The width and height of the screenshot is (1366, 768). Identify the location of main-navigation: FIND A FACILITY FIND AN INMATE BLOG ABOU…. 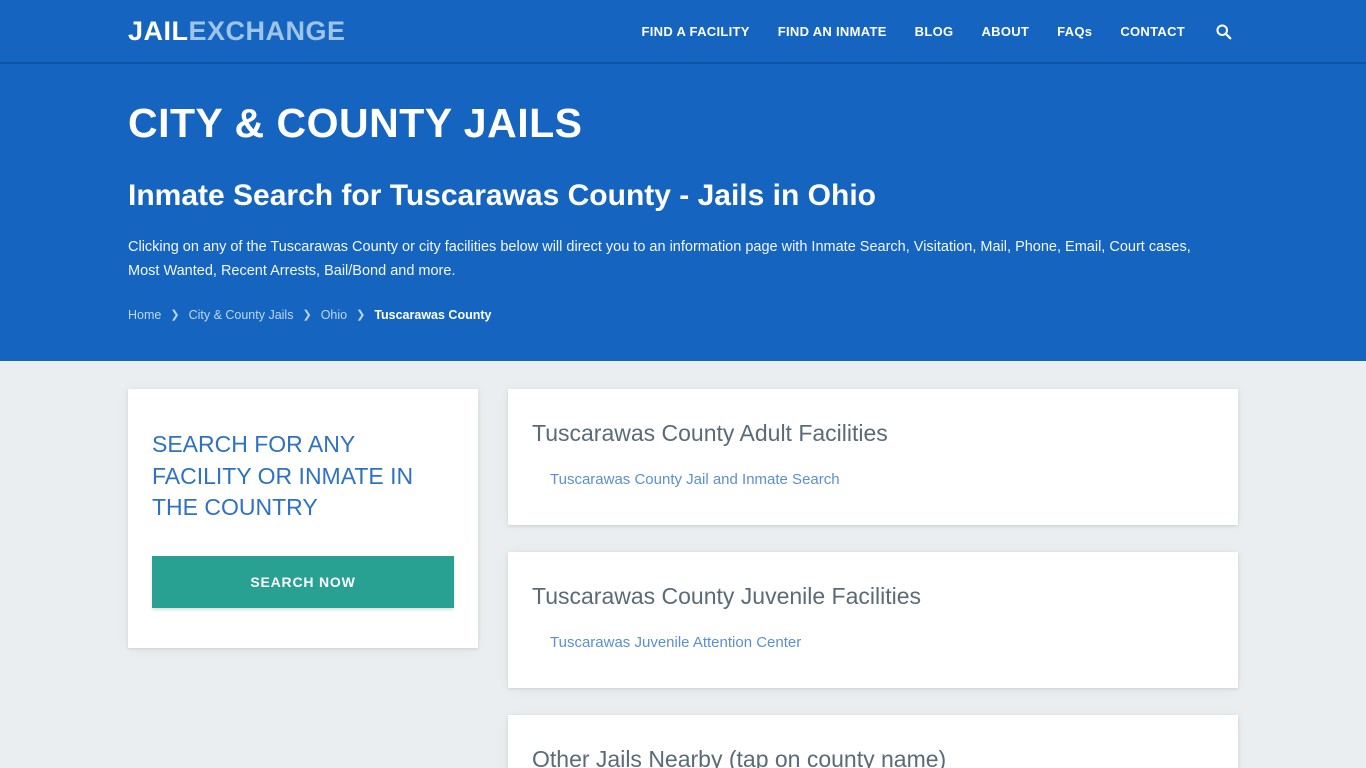
(932, 31).